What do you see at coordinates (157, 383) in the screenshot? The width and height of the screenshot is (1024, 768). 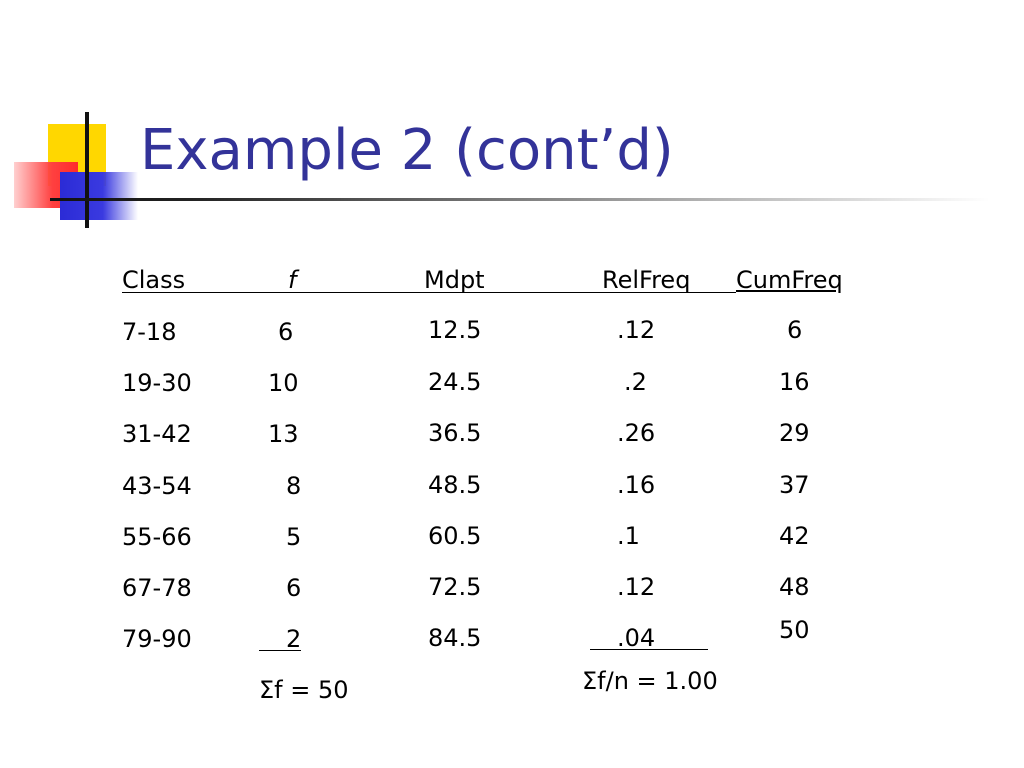 I see `cell-class: 19-30` at bounding box center [157, 383].